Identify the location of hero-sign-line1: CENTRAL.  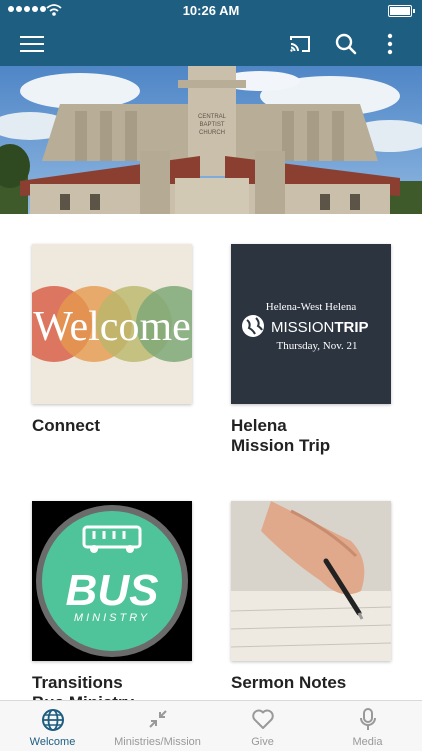
(212, 117).